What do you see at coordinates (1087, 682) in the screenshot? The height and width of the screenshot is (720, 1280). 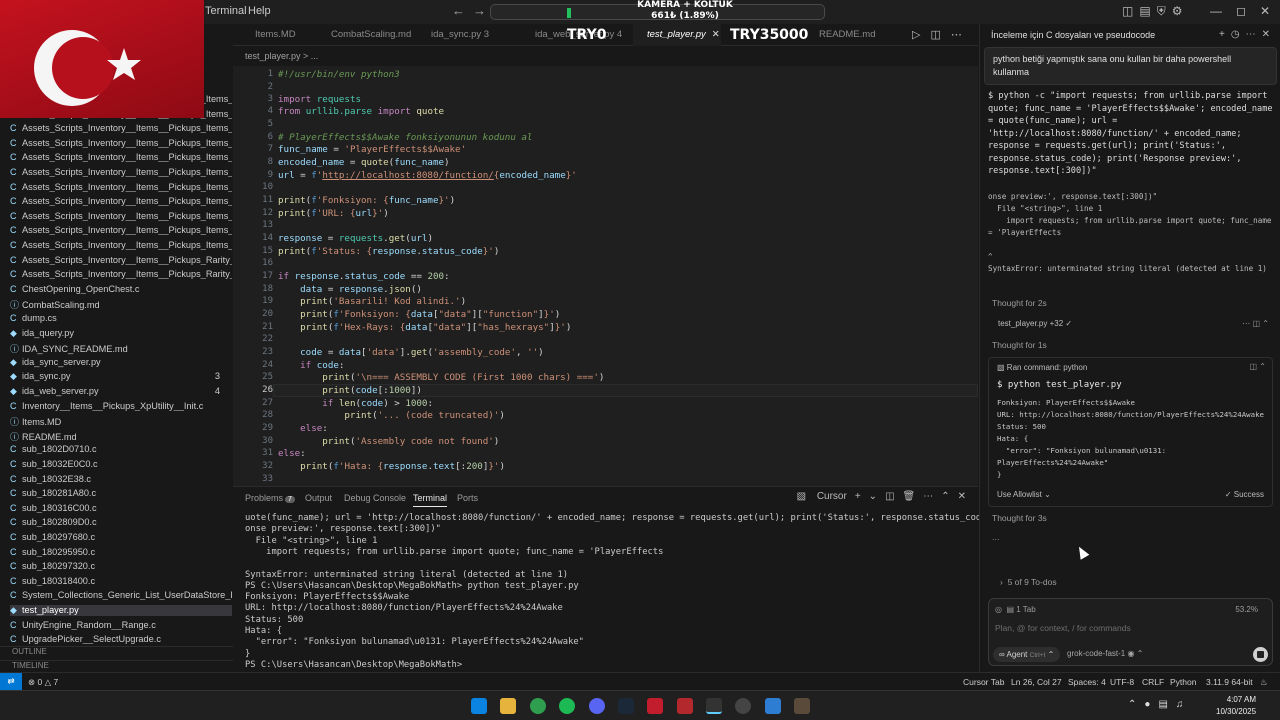 I see `indentation: Spaces: 4` at bounding box center [1087, 682].